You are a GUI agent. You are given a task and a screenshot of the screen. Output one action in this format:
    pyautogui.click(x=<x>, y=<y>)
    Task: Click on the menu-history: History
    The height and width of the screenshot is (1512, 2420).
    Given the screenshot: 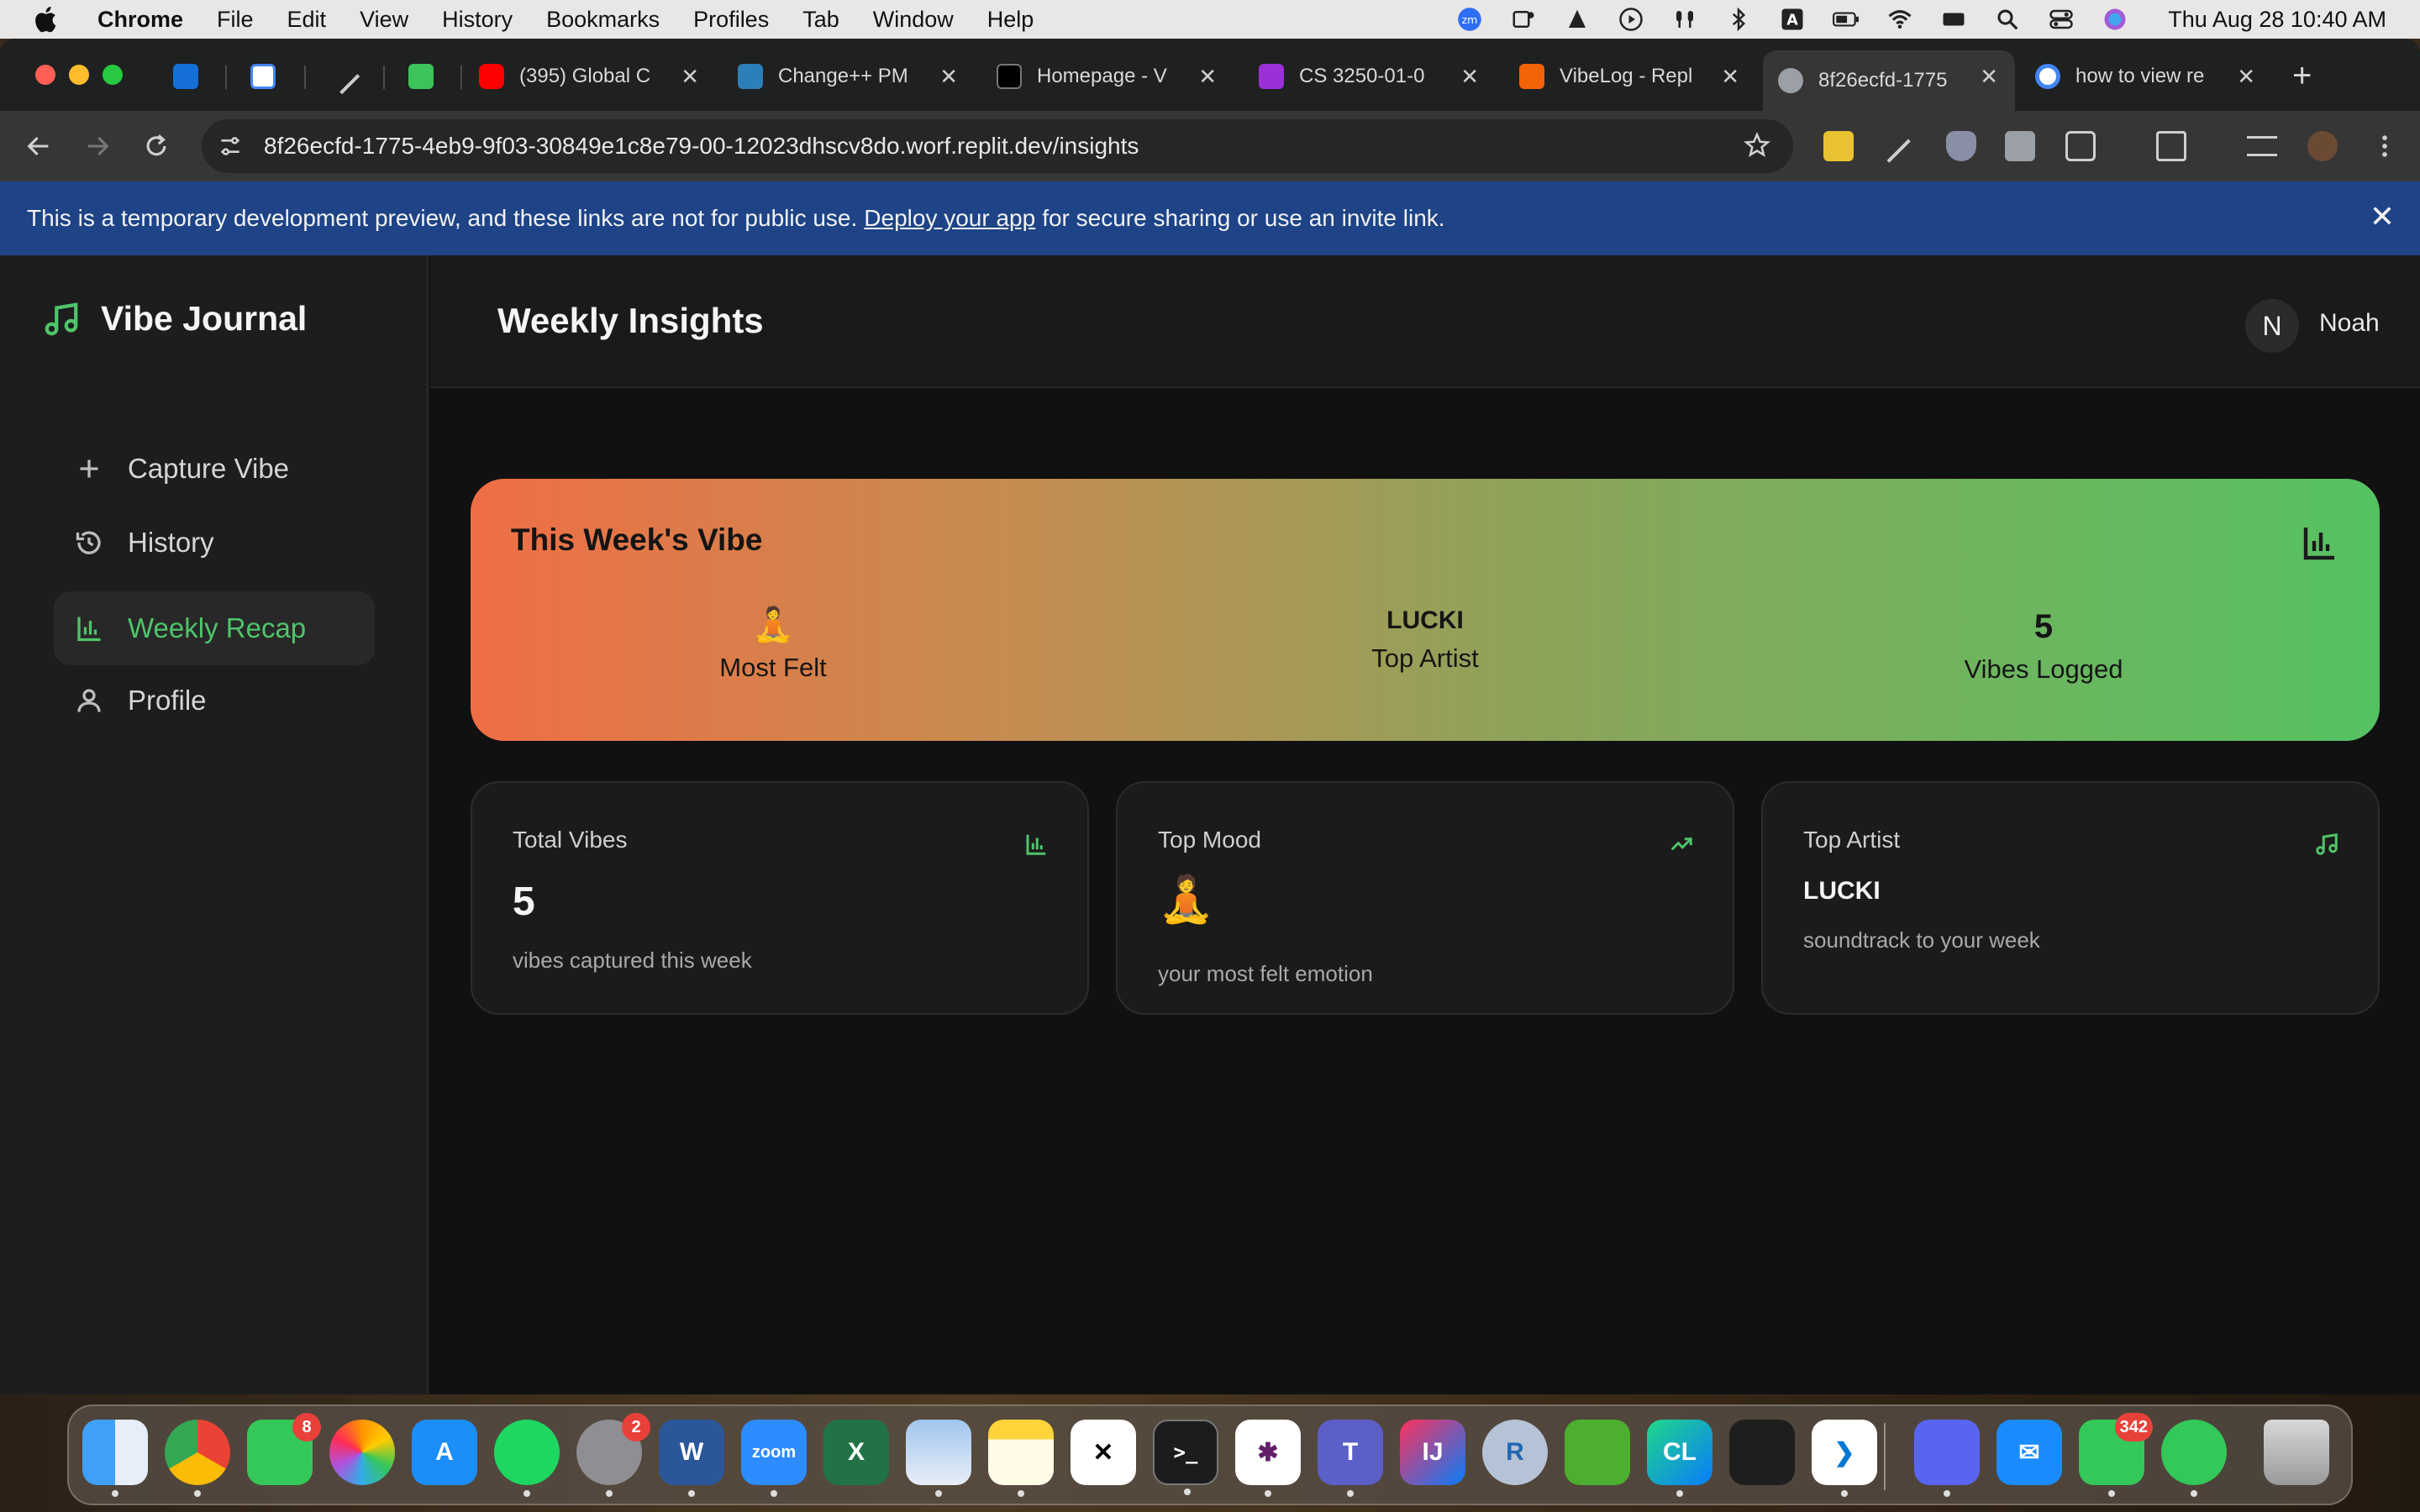 What is the action you would take?
    pyautogui.click(x=478, y=20)
    